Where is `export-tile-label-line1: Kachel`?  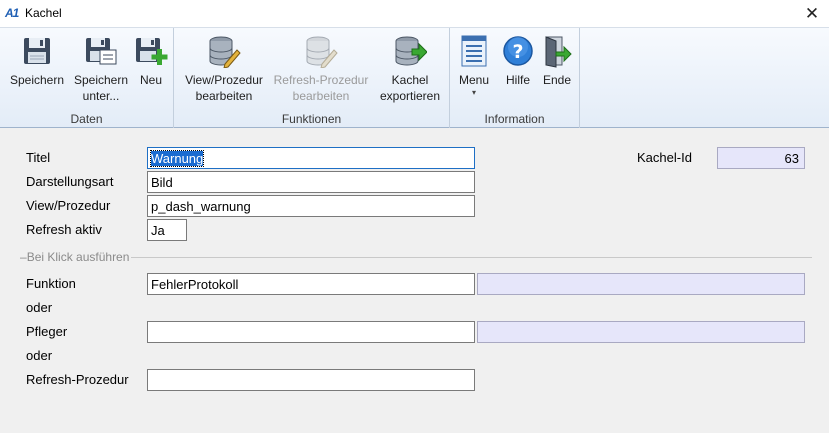
export-tile-label-line1: Kachel is located at coordinates (410, 80).